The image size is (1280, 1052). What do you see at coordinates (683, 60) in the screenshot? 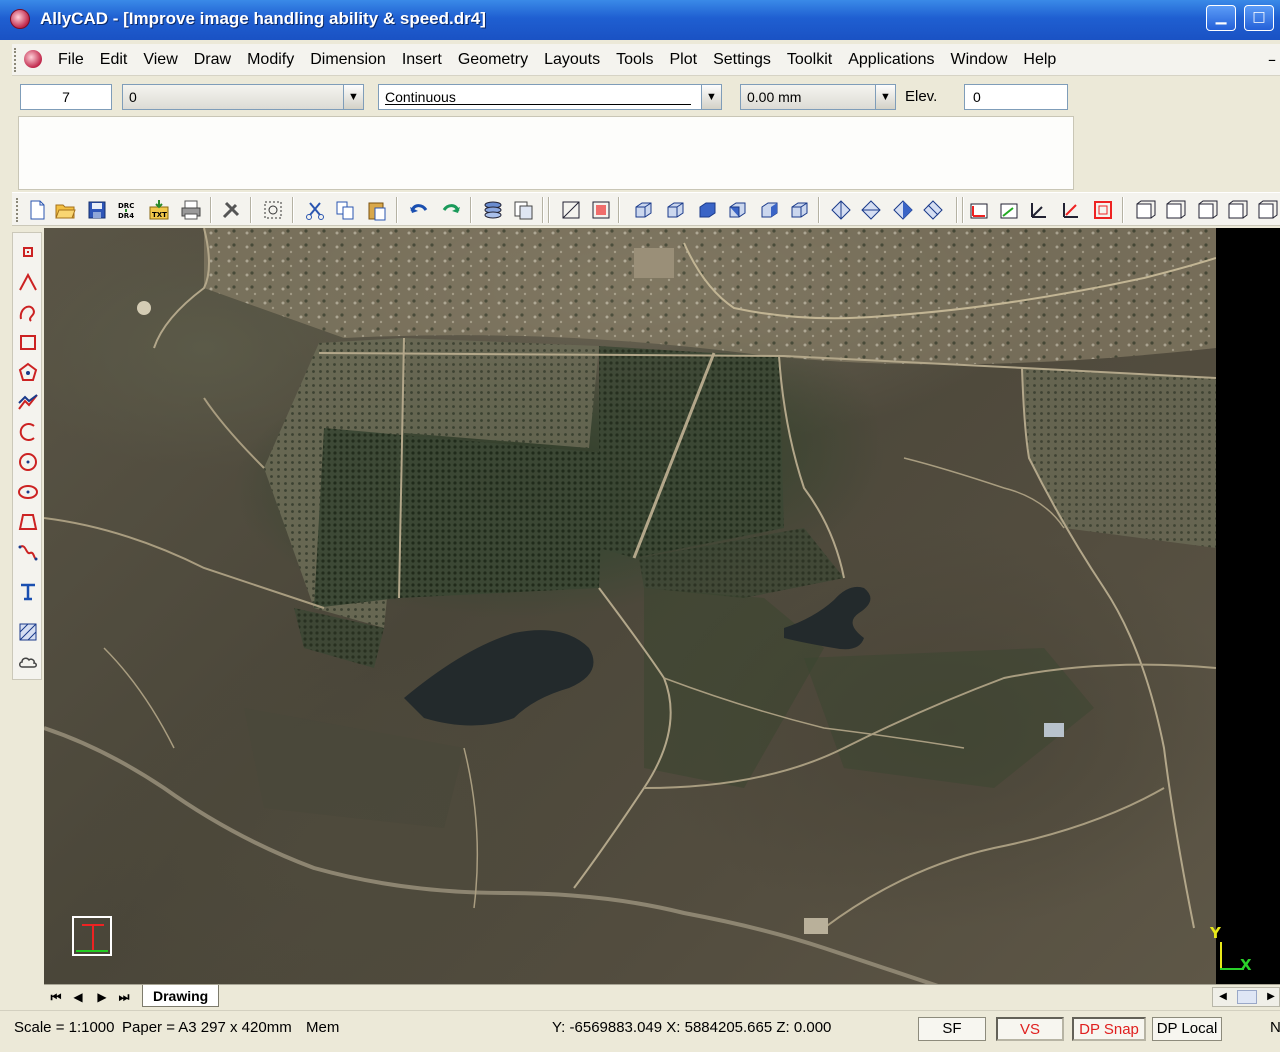
I see `menu-plot: Plot` at bounding box center [683, 60].